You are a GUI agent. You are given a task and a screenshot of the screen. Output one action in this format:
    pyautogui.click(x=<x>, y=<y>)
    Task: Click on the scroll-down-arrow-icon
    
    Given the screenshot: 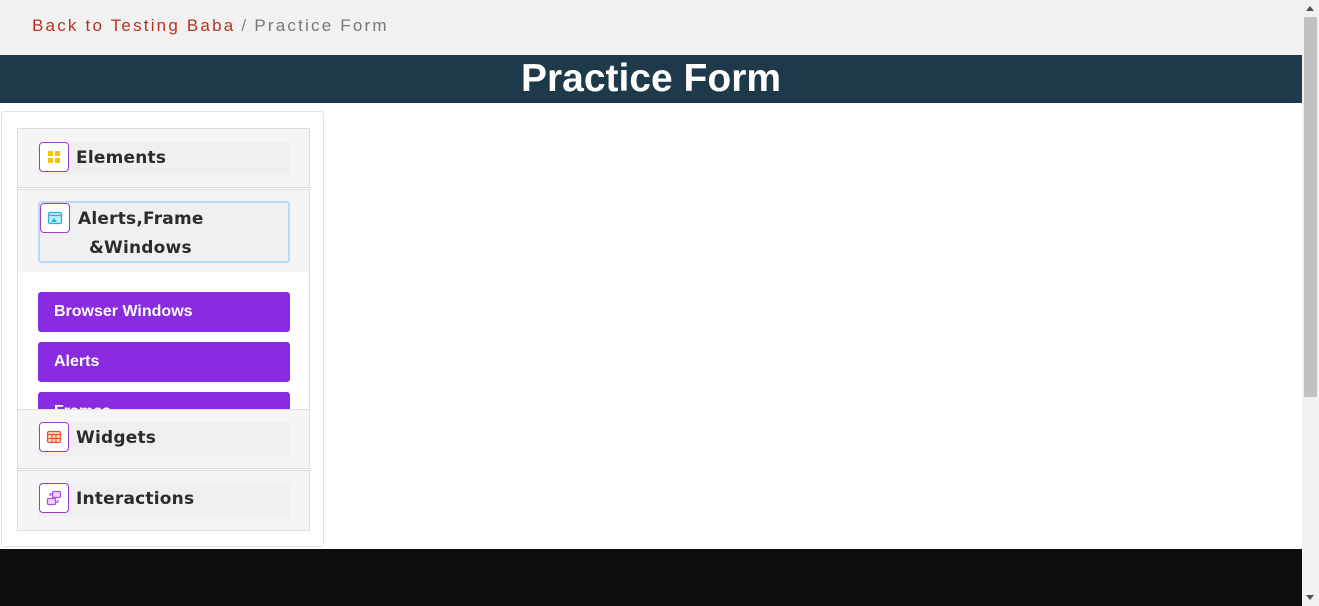 What is the action you would take?
    pyautogui.click(x=1310, y=597)
    